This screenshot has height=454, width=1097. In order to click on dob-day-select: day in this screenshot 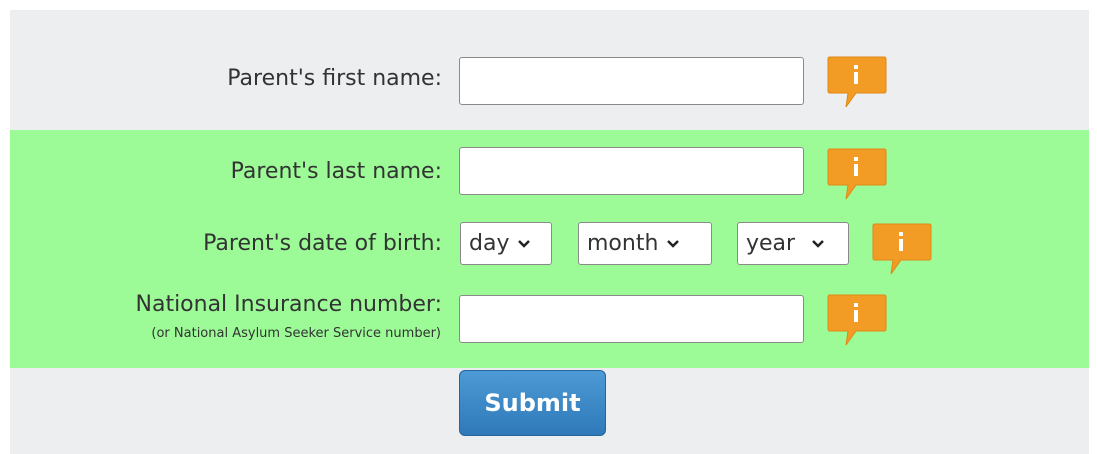, I will do `click(506, 243)`.